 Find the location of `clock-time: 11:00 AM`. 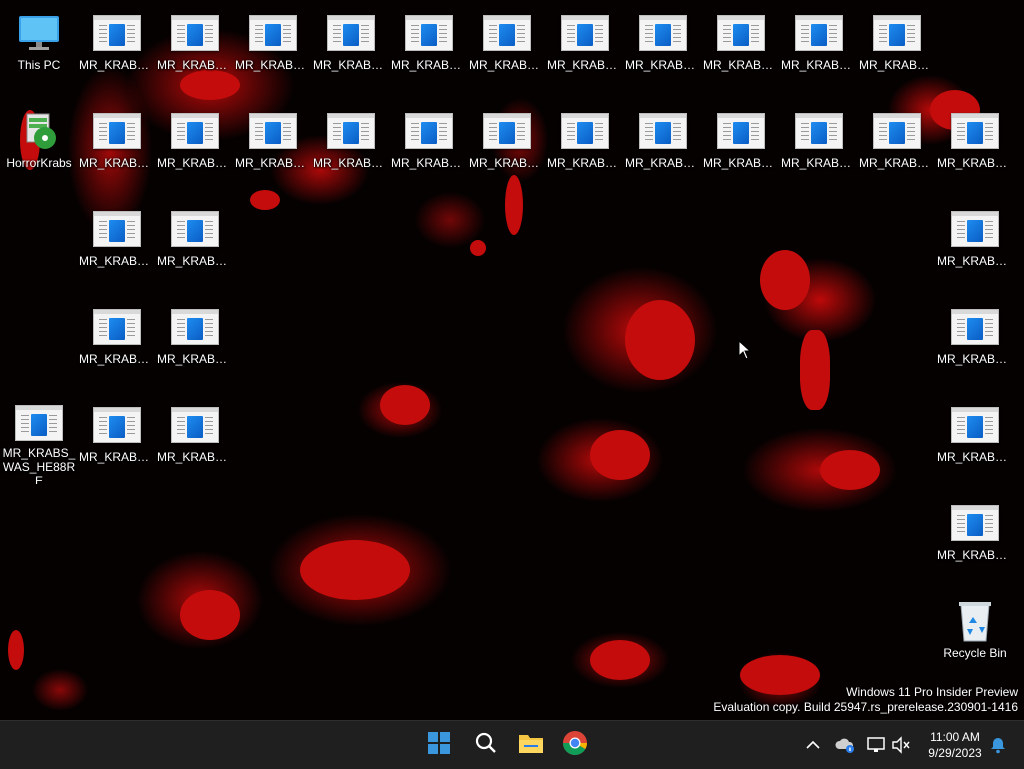

clock-time: 11:00 AM is located at coordinates (955, 737).